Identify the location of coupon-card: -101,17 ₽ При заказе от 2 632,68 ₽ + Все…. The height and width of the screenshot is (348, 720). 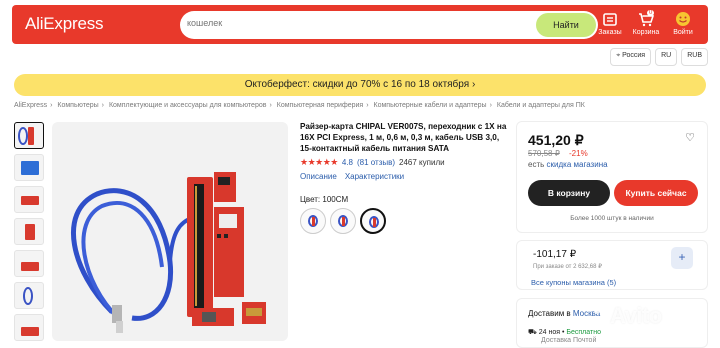
(612, 265).